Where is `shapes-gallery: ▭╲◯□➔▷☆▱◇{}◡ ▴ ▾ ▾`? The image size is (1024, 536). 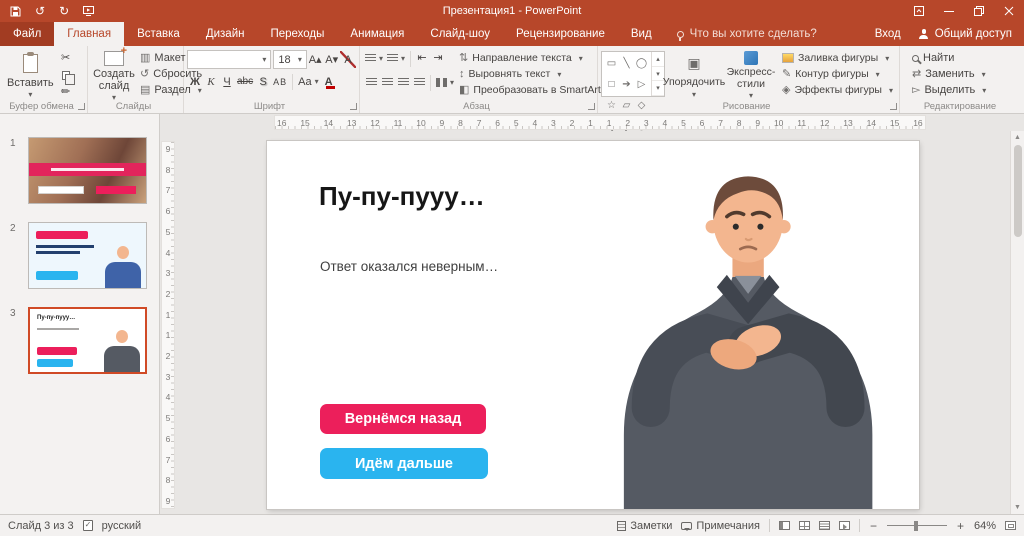
shapes-gallery: ▭╲◯□➔▷☆▱◇{}◡ ▴ ▾ ▾ is located at coordinates (633, 91).